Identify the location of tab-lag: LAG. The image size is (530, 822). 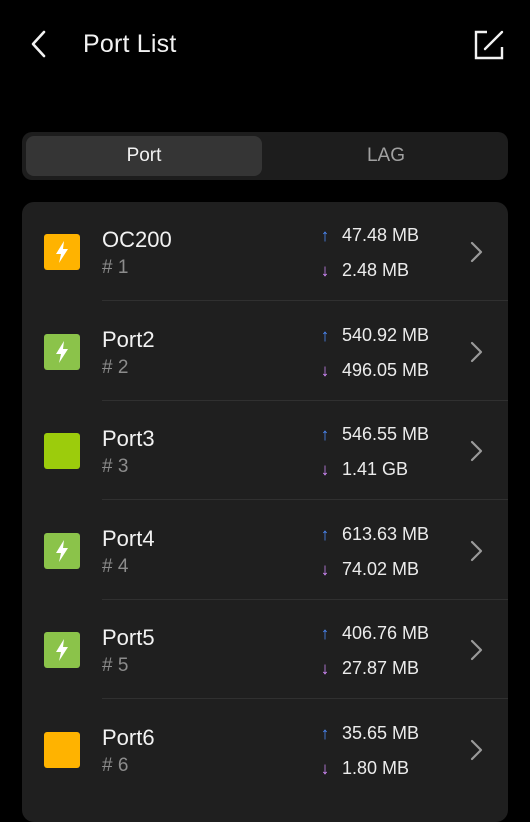
(386, 156).